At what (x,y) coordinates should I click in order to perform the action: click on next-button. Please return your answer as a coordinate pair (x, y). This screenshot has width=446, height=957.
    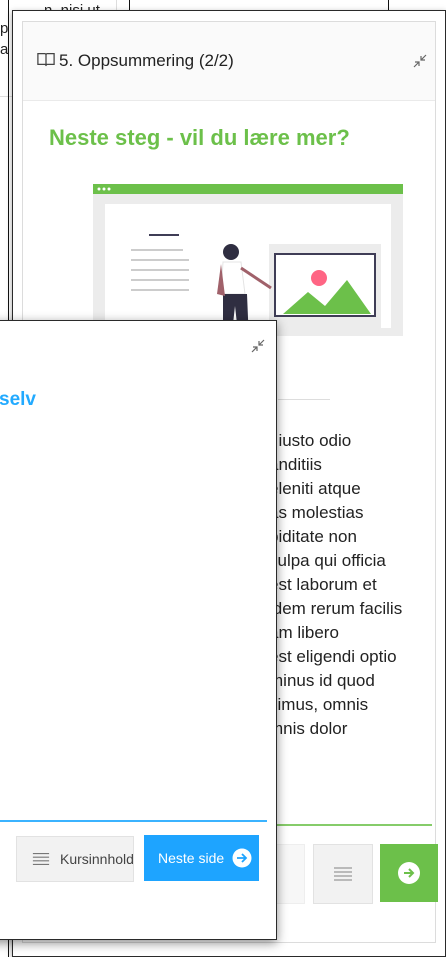
    Looking at the image, I should click on (409, 873).